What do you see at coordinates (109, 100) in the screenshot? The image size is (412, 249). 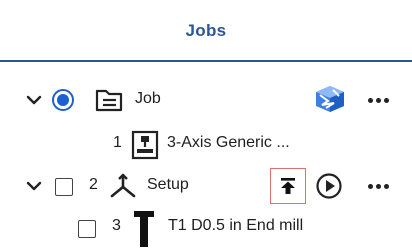 I see `folder-document-icon` at bounding box center [109, 100].